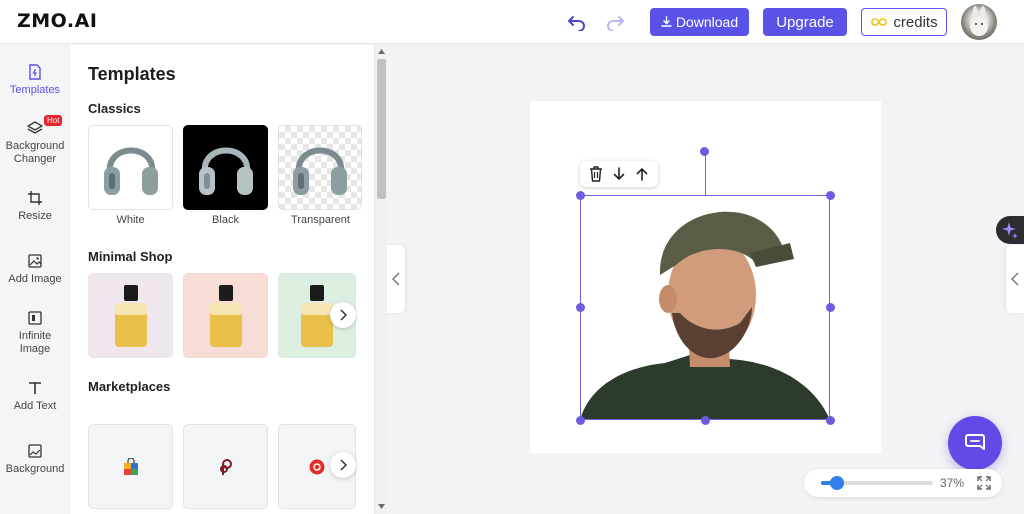 The width and height of the screenshot is (1024, 514). I want to click on template-label-white: White, so click(130, 220).